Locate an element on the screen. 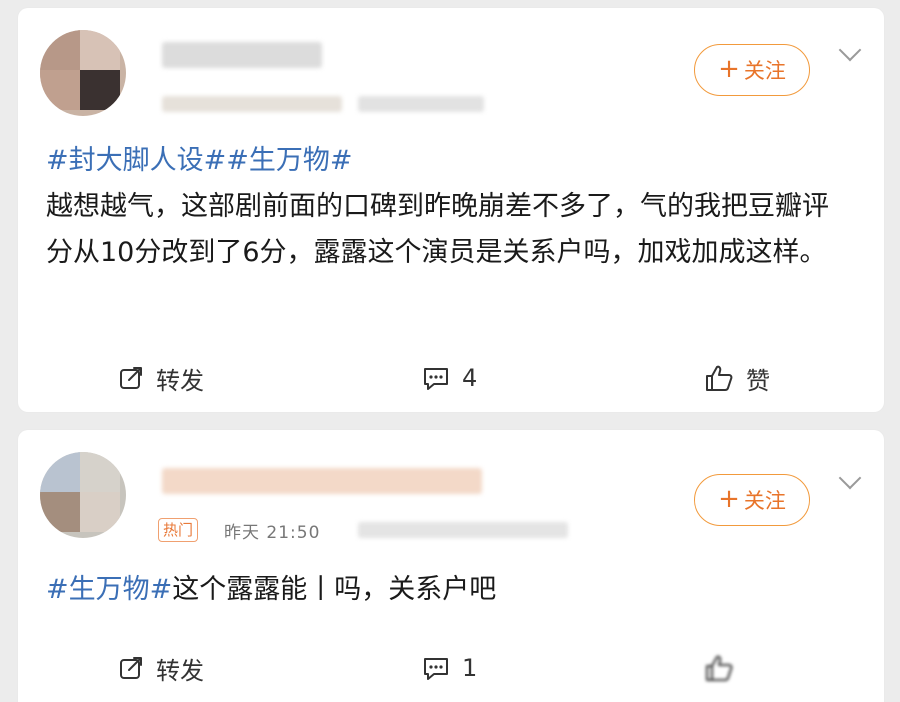  topic-link: #封大脚人设# is located at coordinates (136, 160).